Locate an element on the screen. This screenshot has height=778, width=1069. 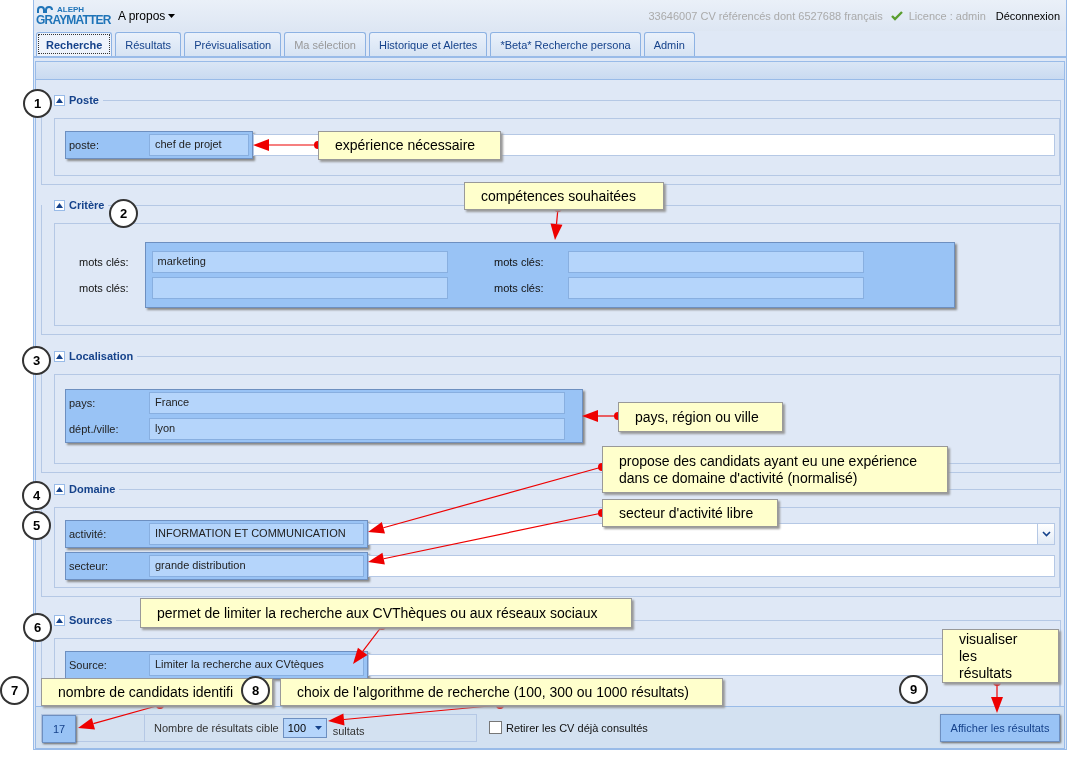
annotation-tooltip: pays, région ou ville is located at coordinates (700, 417).